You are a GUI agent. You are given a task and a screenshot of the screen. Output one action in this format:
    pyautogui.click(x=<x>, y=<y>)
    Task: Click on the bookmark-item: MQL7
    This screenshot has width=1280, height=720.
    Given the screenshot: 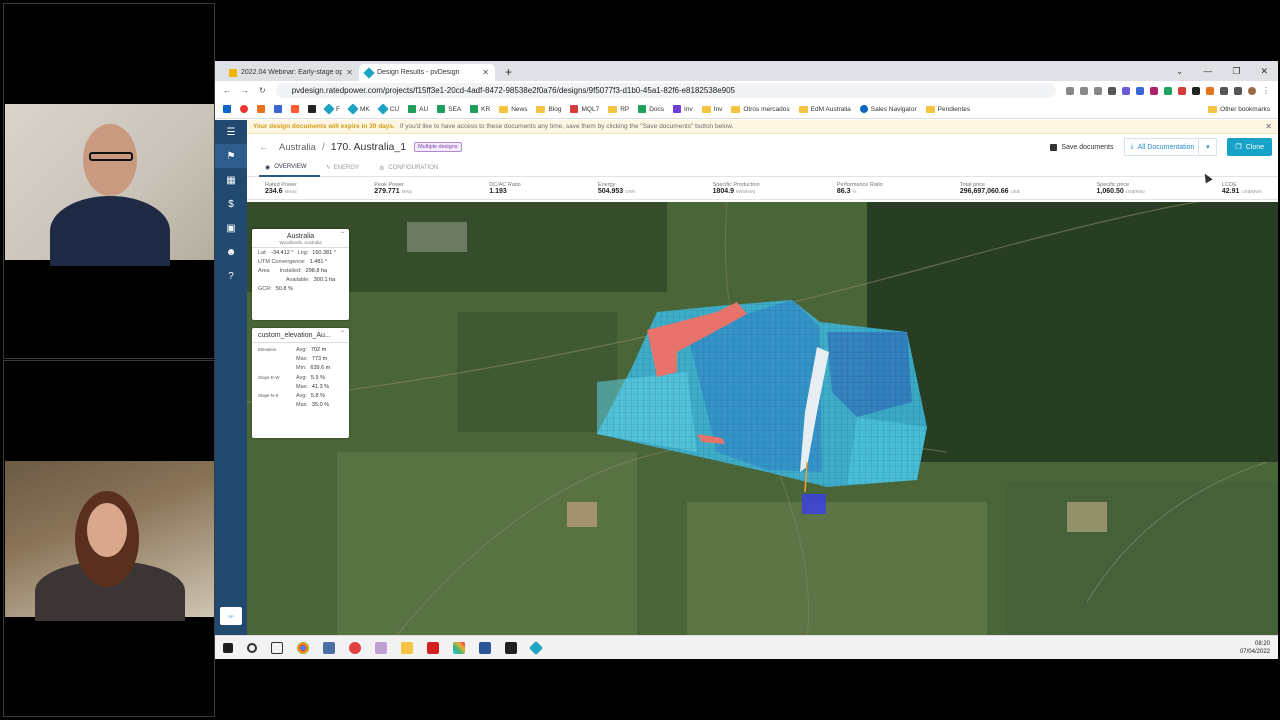 What is the action you would take?
    pyautogui.click(x=584, y=109)
    